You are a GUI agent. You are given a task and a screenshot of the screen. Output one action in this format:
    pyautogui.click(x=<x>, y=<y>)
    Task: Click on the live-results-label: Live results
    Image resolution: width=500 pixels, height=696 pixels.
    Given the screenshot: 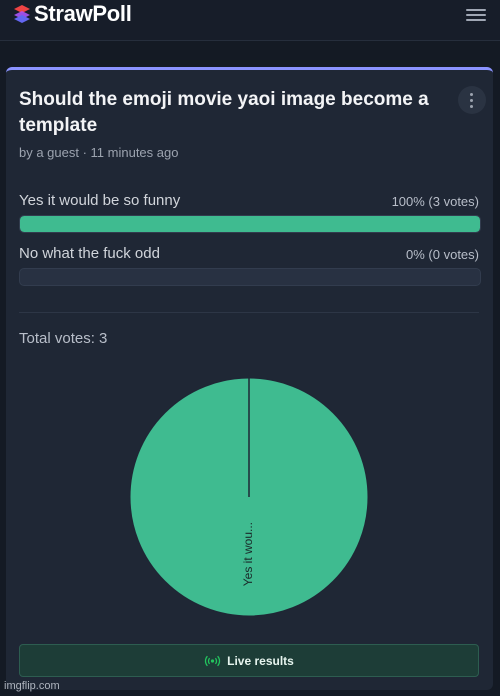 What is the action you would take?
    pyautogui.click(x=260, y=660)
    